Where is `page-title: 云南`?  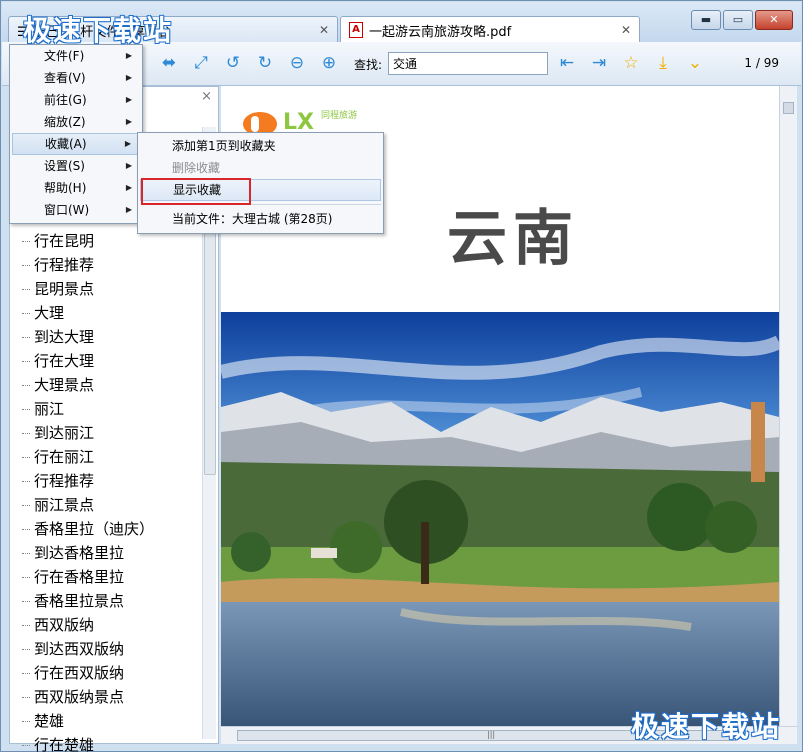 page-title: 云南 is located at coordinates (513, 239).